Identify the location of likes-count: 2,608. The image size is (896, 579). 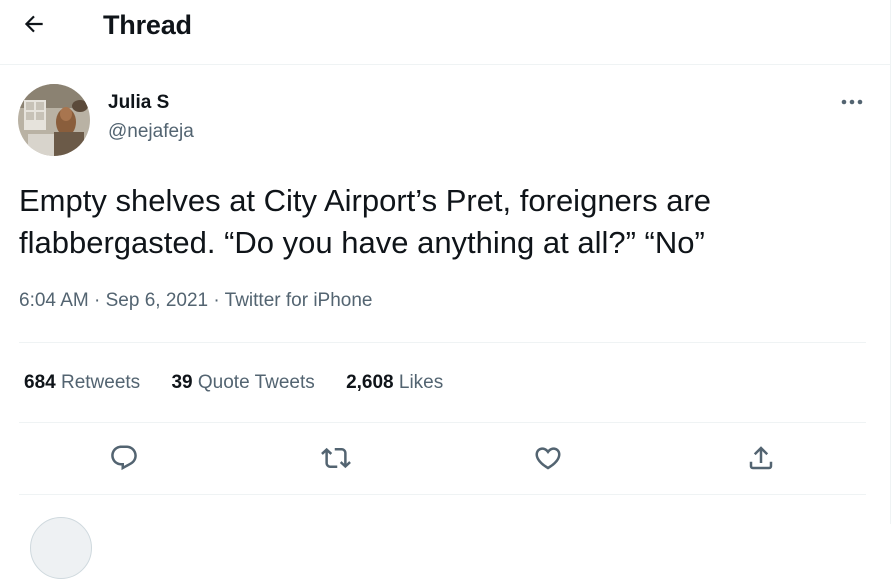
(370, 382).